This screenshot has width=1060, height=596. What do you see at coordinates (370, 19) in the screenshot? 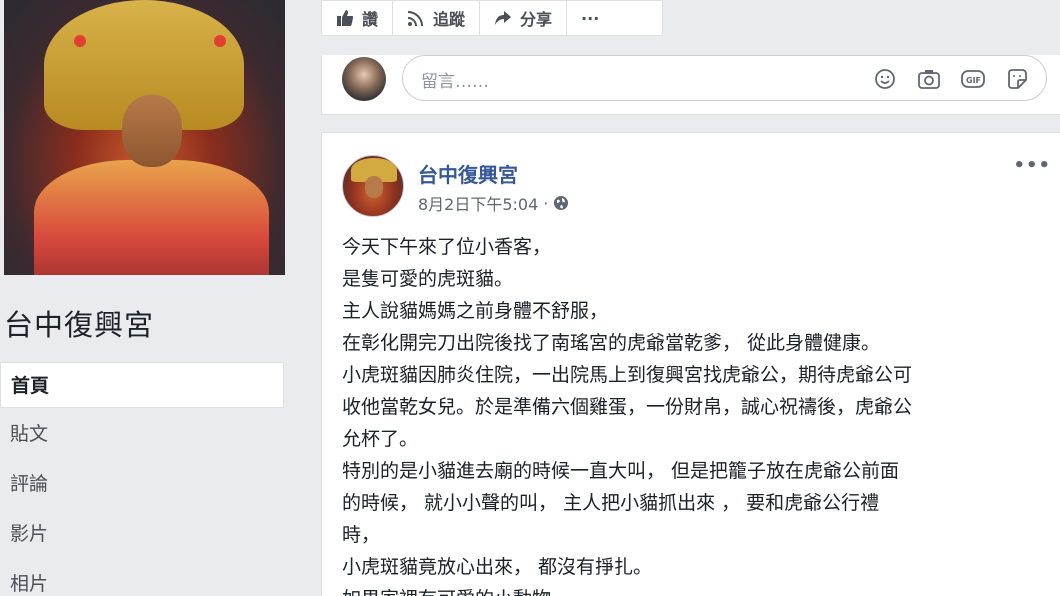
I see `like-label: 讚` at bounding box center [370, 19].